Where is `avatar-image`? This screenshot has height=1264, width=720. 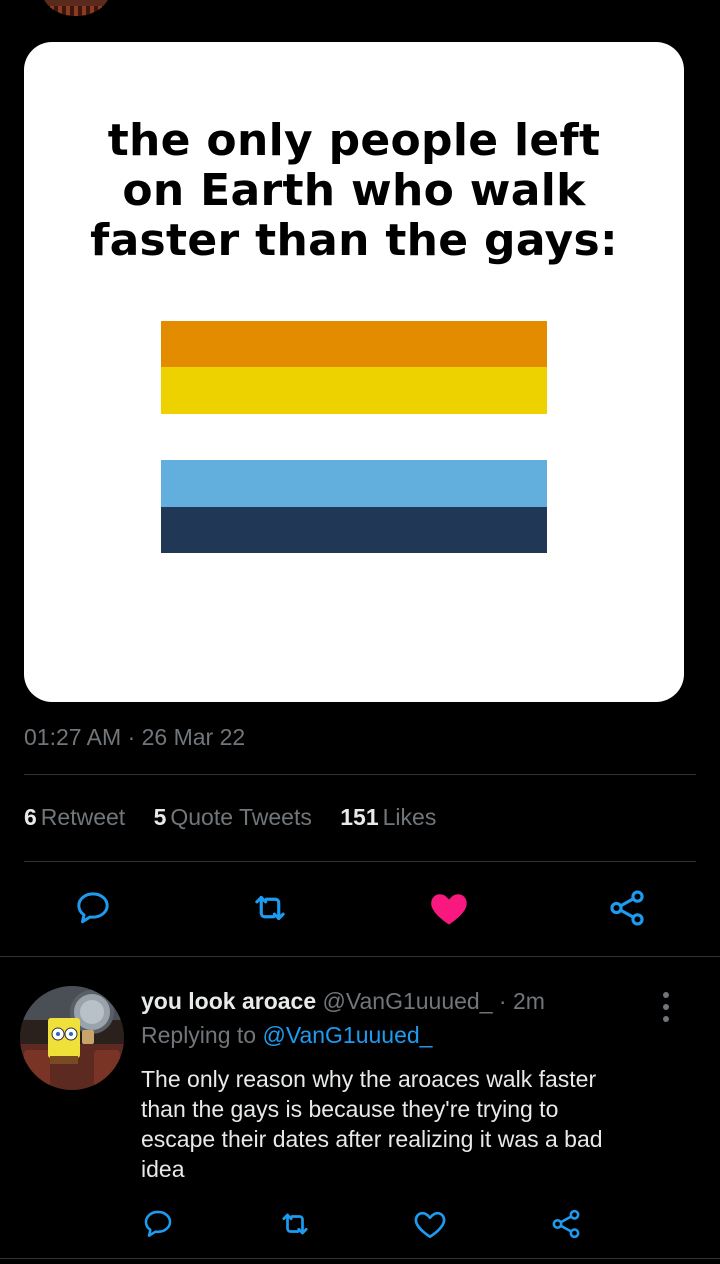 avatar-image is located at coordinates (72, 1038).